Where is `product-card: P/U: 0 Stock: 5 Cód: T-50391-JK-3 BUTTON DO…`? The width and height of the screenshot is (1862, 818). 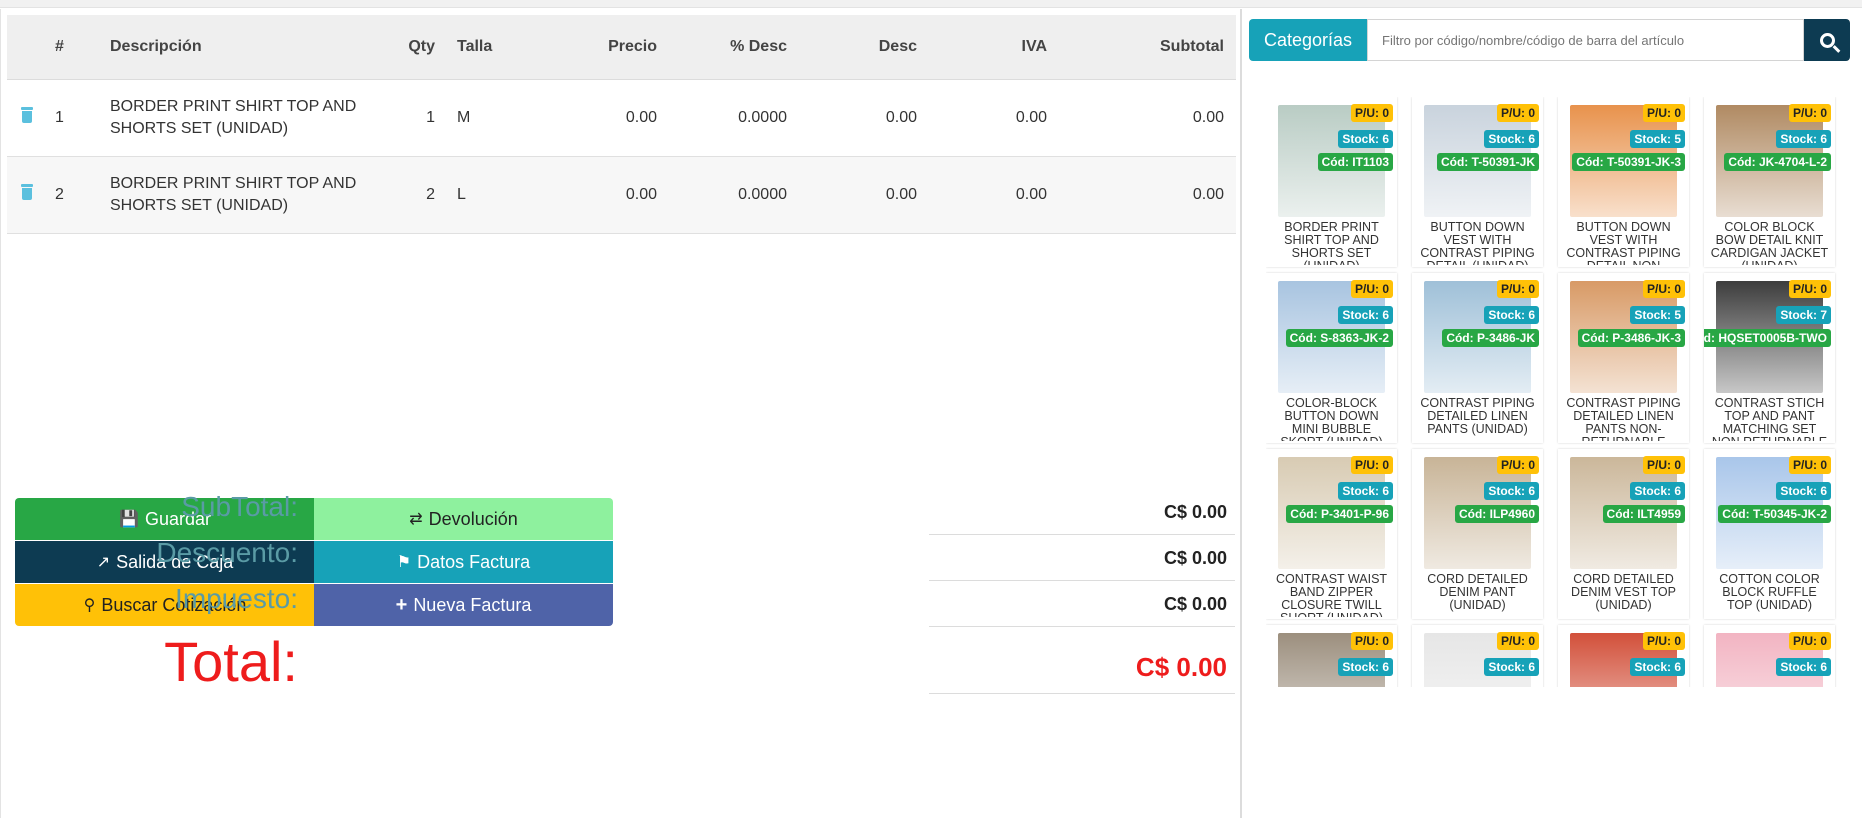
product-card: P/U: 0 Stock: 5 Cód: T-50391-JK-3 BUTTON DO… is located at coordinates (1623, 182).